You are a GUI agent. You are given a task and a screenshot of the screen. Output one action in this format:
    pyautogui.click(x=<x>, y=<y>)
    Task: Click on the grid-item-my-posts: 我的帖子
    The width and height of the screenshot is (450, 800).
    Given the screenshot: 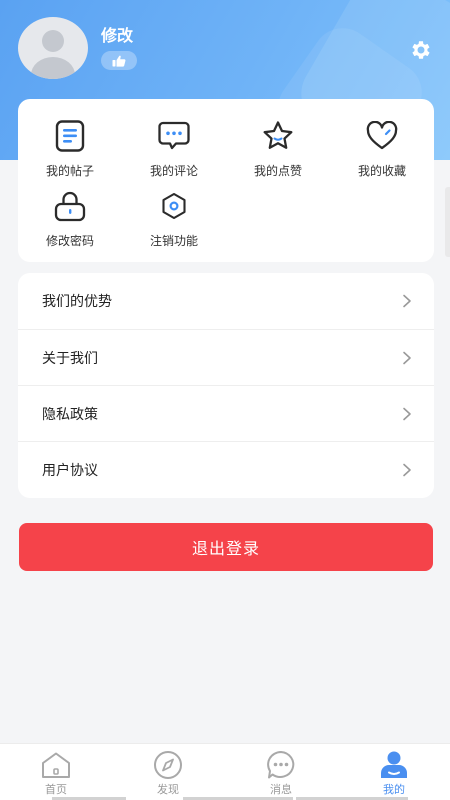 What is the action you would take?
    pyautogui.click(x=70, y=152)
    